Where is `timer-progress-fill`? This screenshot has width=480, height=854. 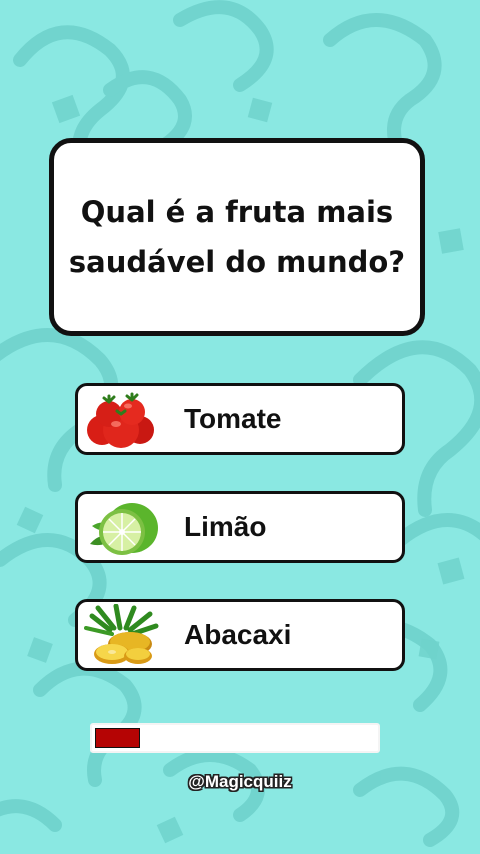
timer-progress-fill is located at coordinates (117, 738).